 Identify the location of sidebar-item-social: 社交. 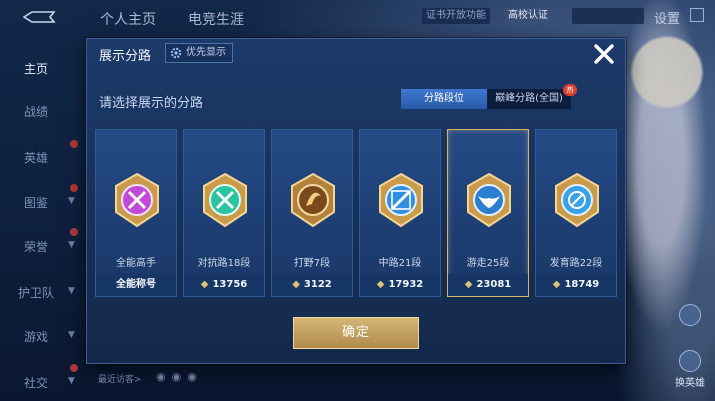
(36, 382).